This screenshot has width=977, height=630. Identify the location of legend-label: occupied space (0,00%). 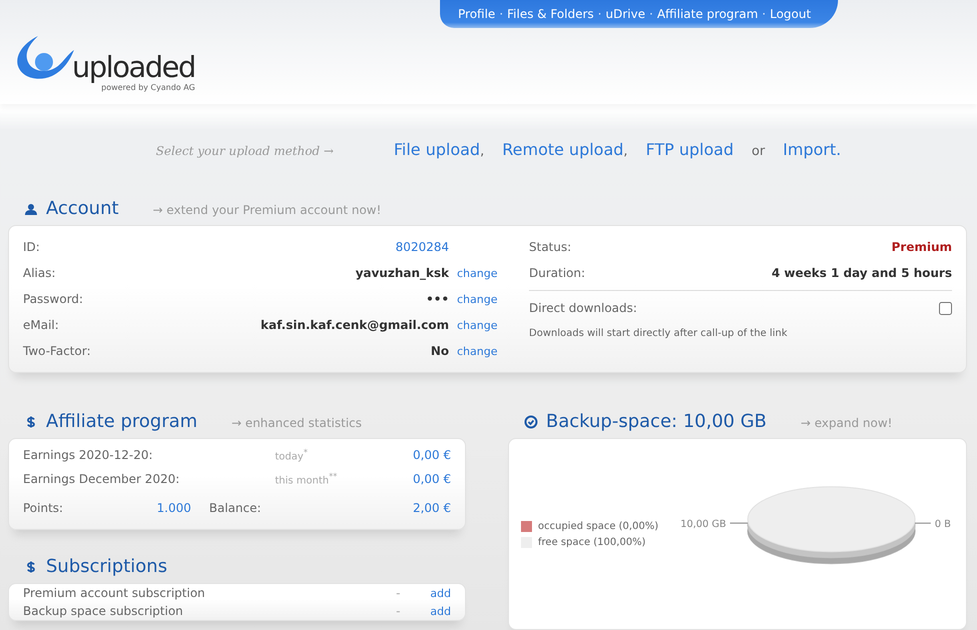
(598, 526).